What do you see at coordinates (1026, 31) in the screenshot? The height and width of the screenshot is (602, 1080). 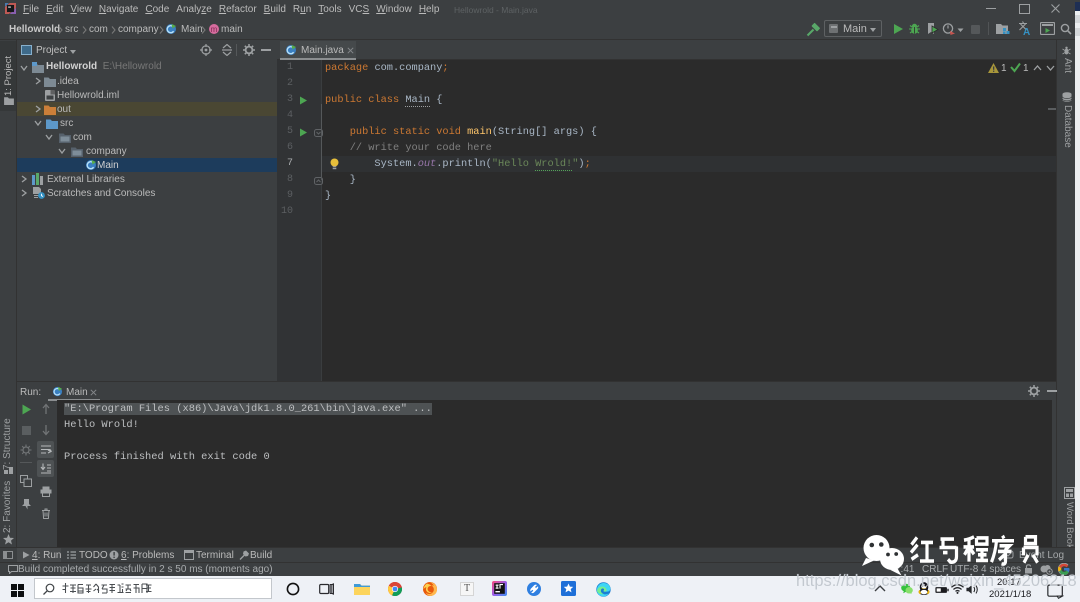 I see `svg-text: A` at bounding box center [1026, 31].